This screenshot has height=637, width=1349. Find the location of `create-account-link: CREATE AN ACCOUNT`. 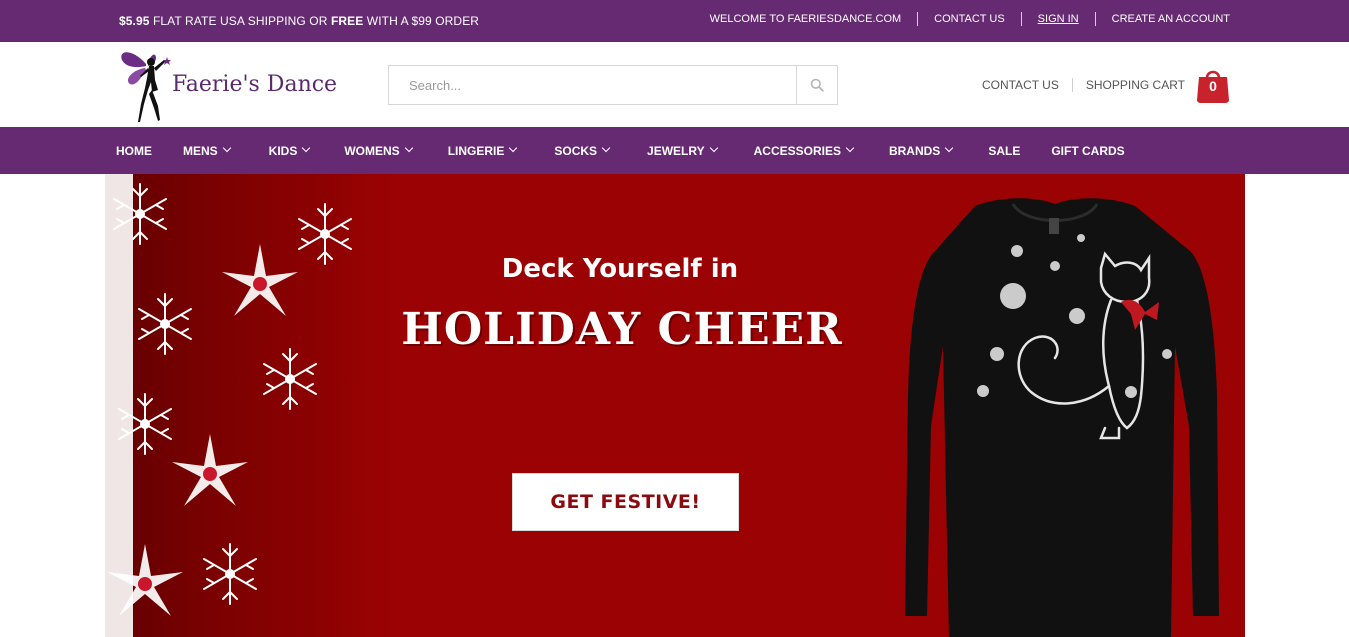

create-account-link: CREATE AN ACCOUNT is located at coordinates (1163, 19).